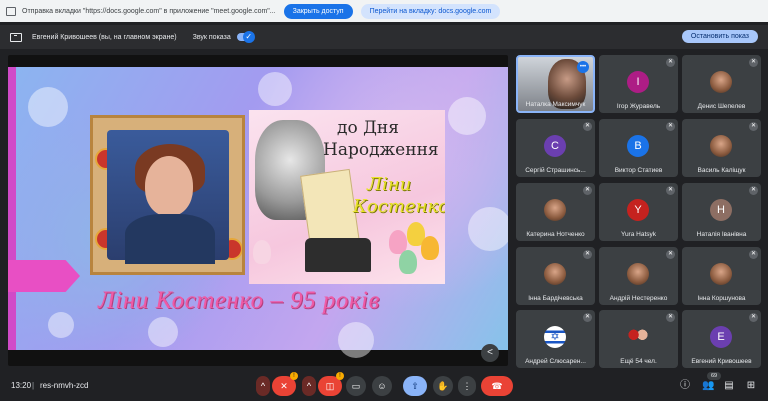  Describe the element at coordinates (44, 276) in the screenshot. I see `arrow-decoration` at that location.